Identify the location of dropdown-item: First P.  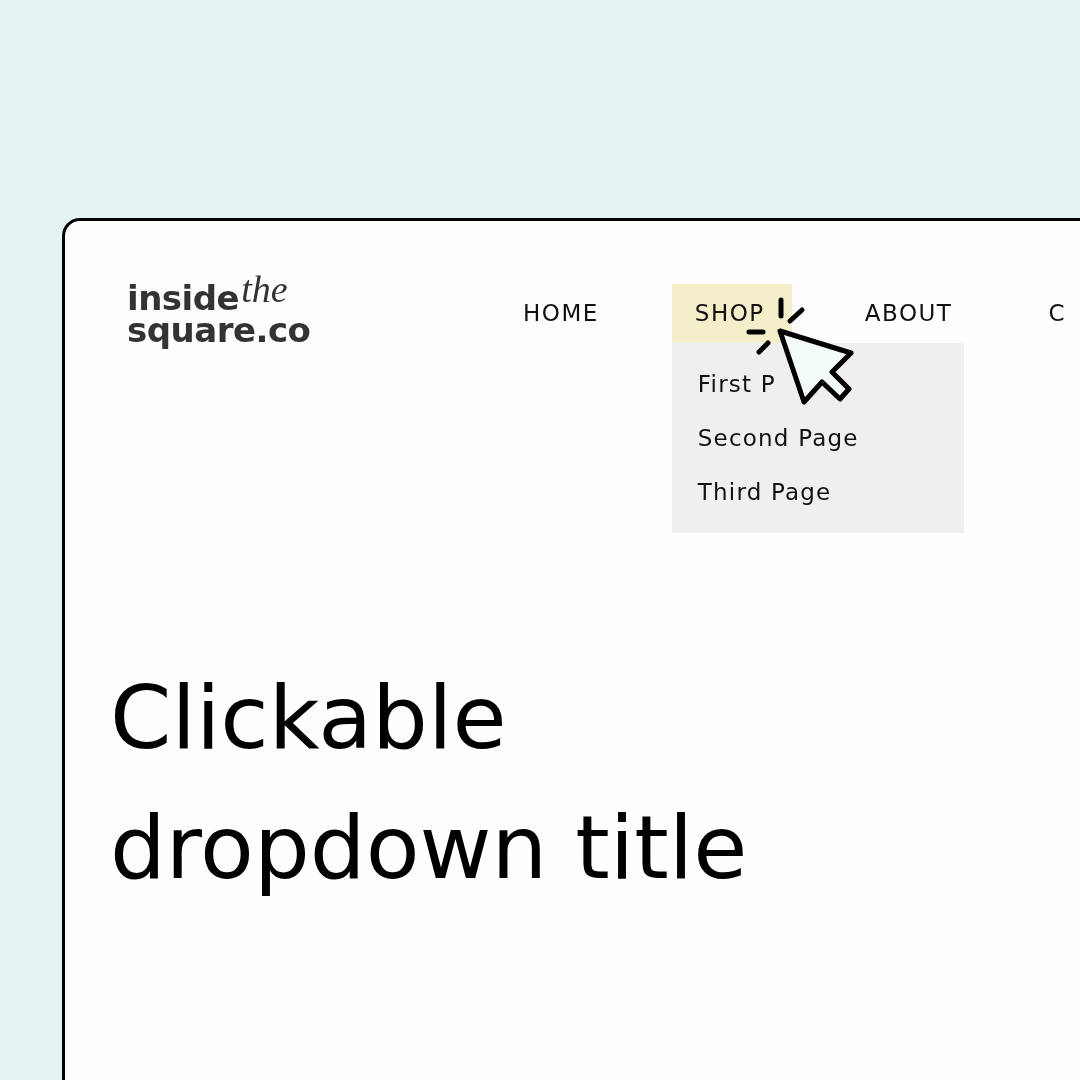
(817, 384).